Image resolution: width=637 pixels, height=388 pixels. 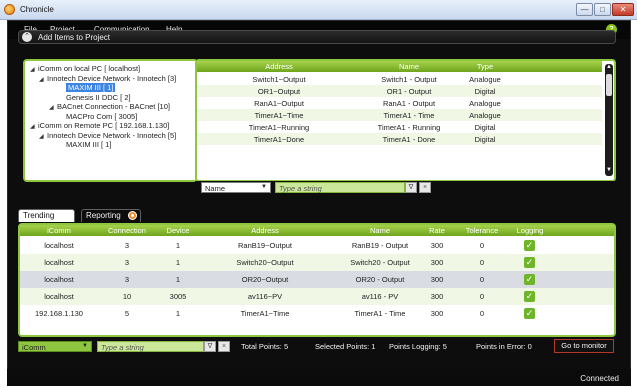 I want to click on tree-item: MAXIM III [ 1], so click(x=88, y=144).